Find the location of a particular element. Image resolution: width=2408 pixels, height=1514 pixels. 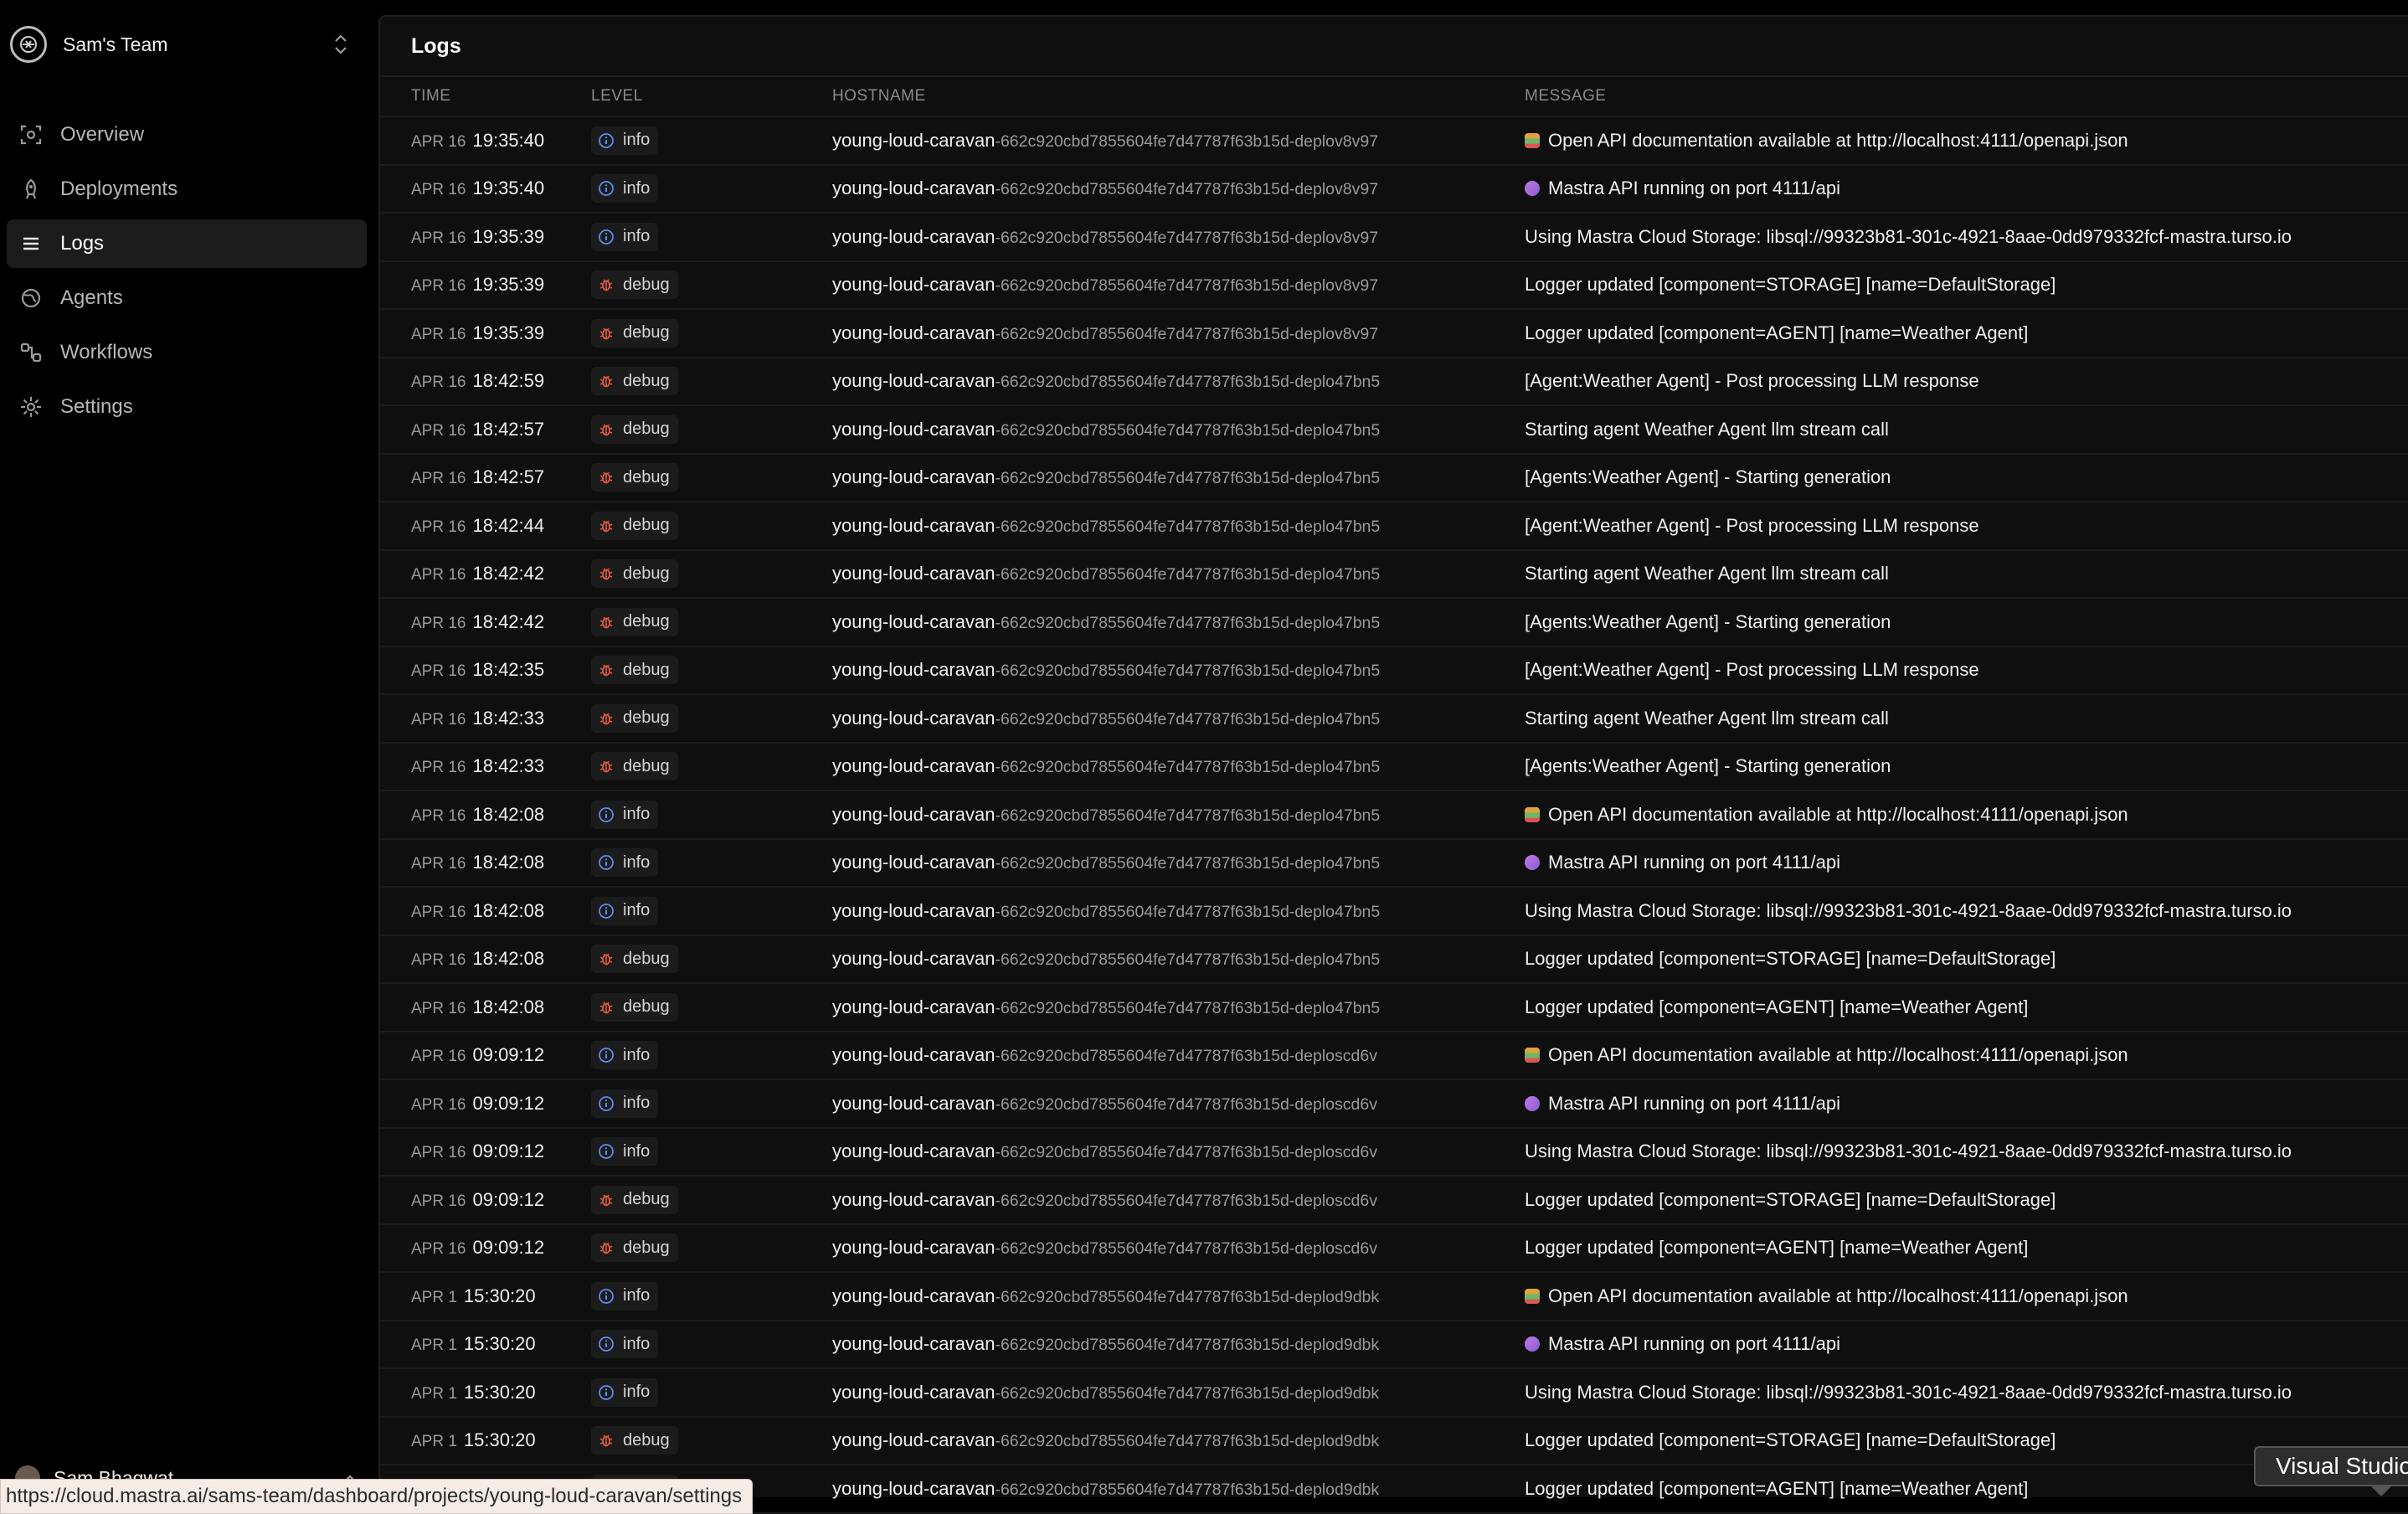

sidebar-item-agents: Agents is located at coordinates (187, 298).